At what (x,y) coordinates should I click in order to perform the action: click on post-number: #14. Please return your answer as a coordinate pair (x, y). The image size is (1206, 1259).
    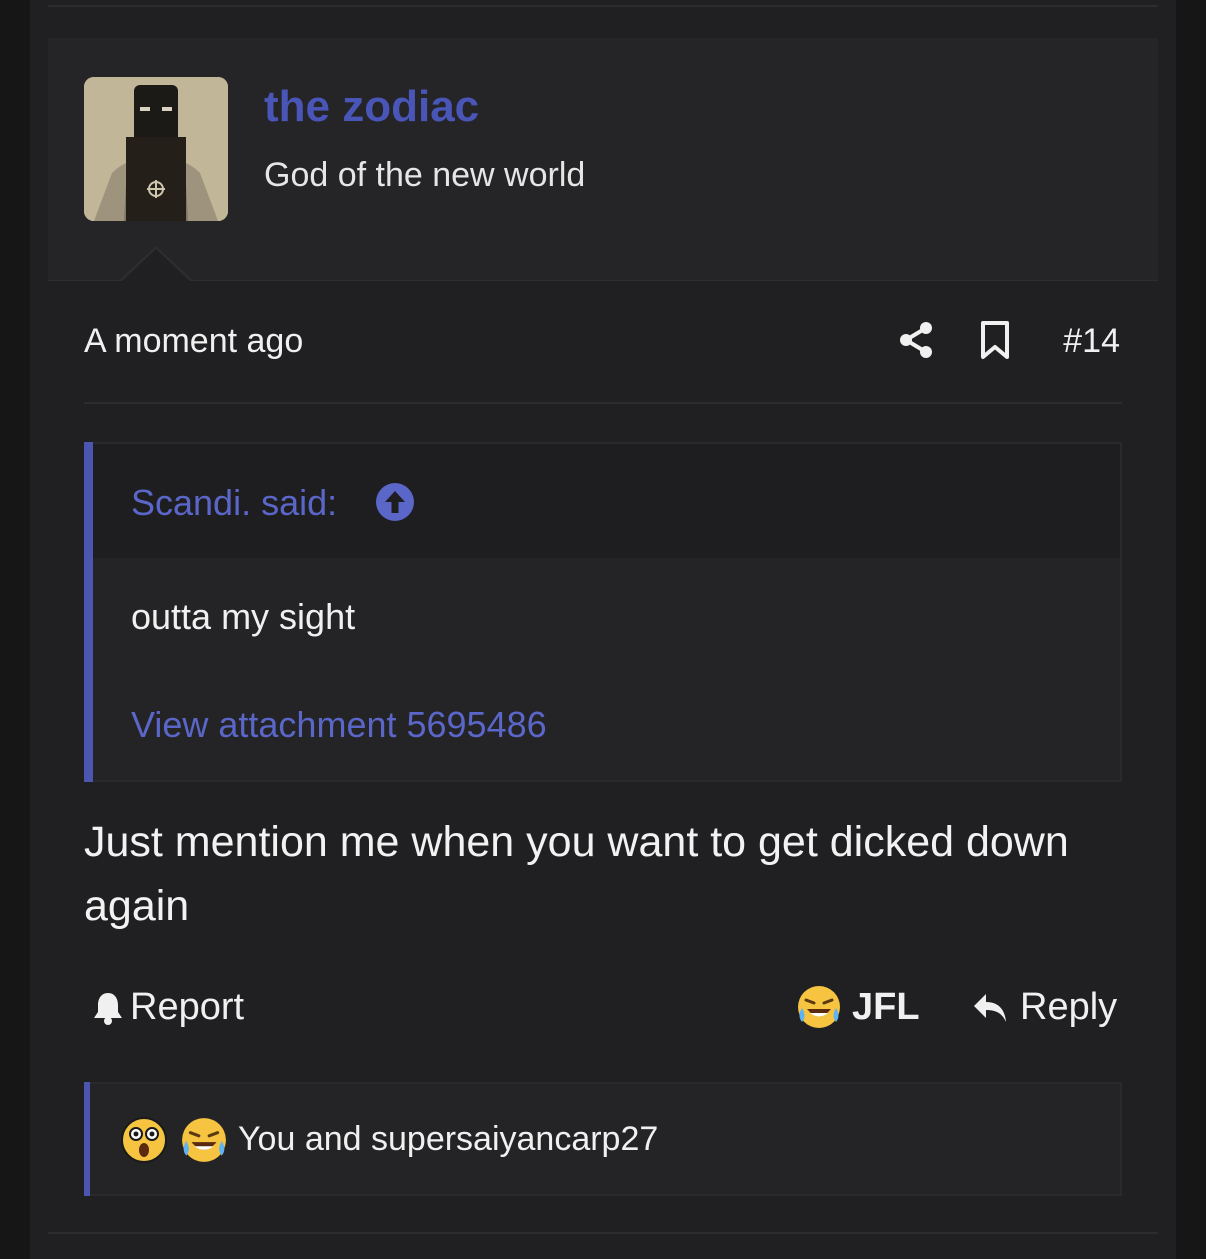
    Looking at the image, I should click on (1091, 341).